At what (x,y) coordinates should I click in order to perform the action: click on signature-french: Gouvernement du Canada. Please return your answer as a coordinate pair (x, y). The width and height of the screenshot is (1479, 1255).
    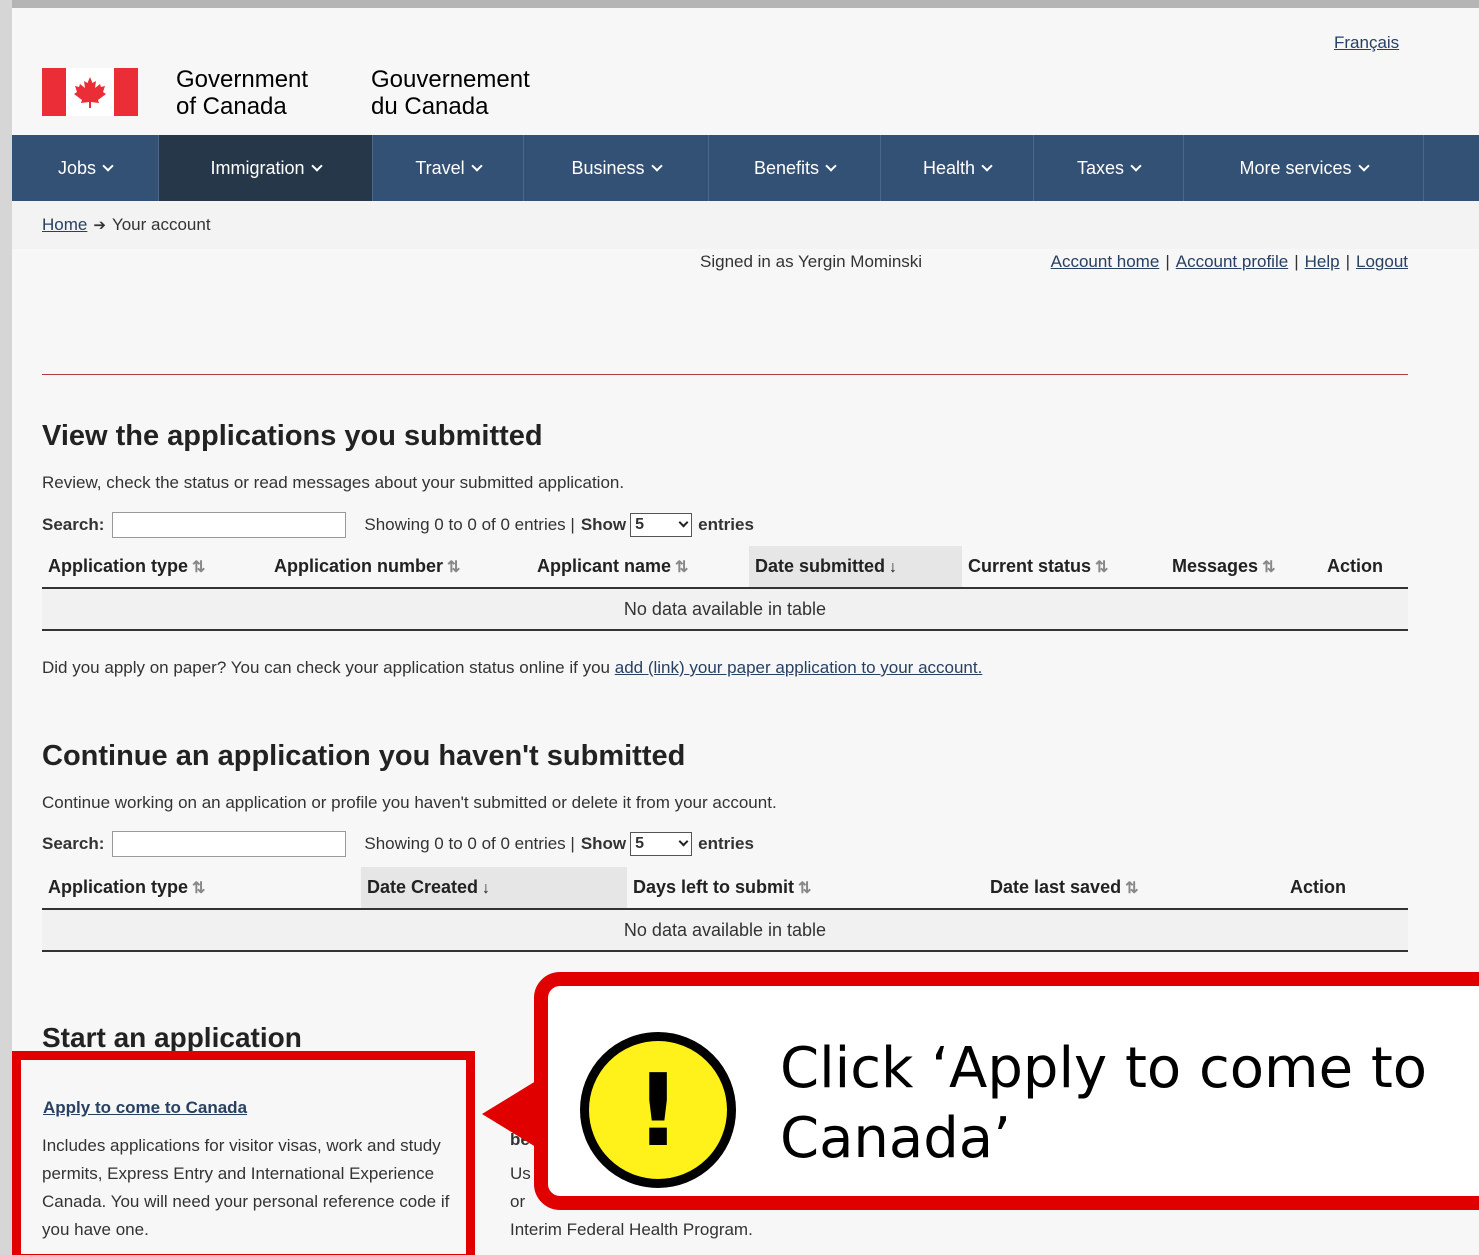
    Looking at the image, I should click on (450, 93).